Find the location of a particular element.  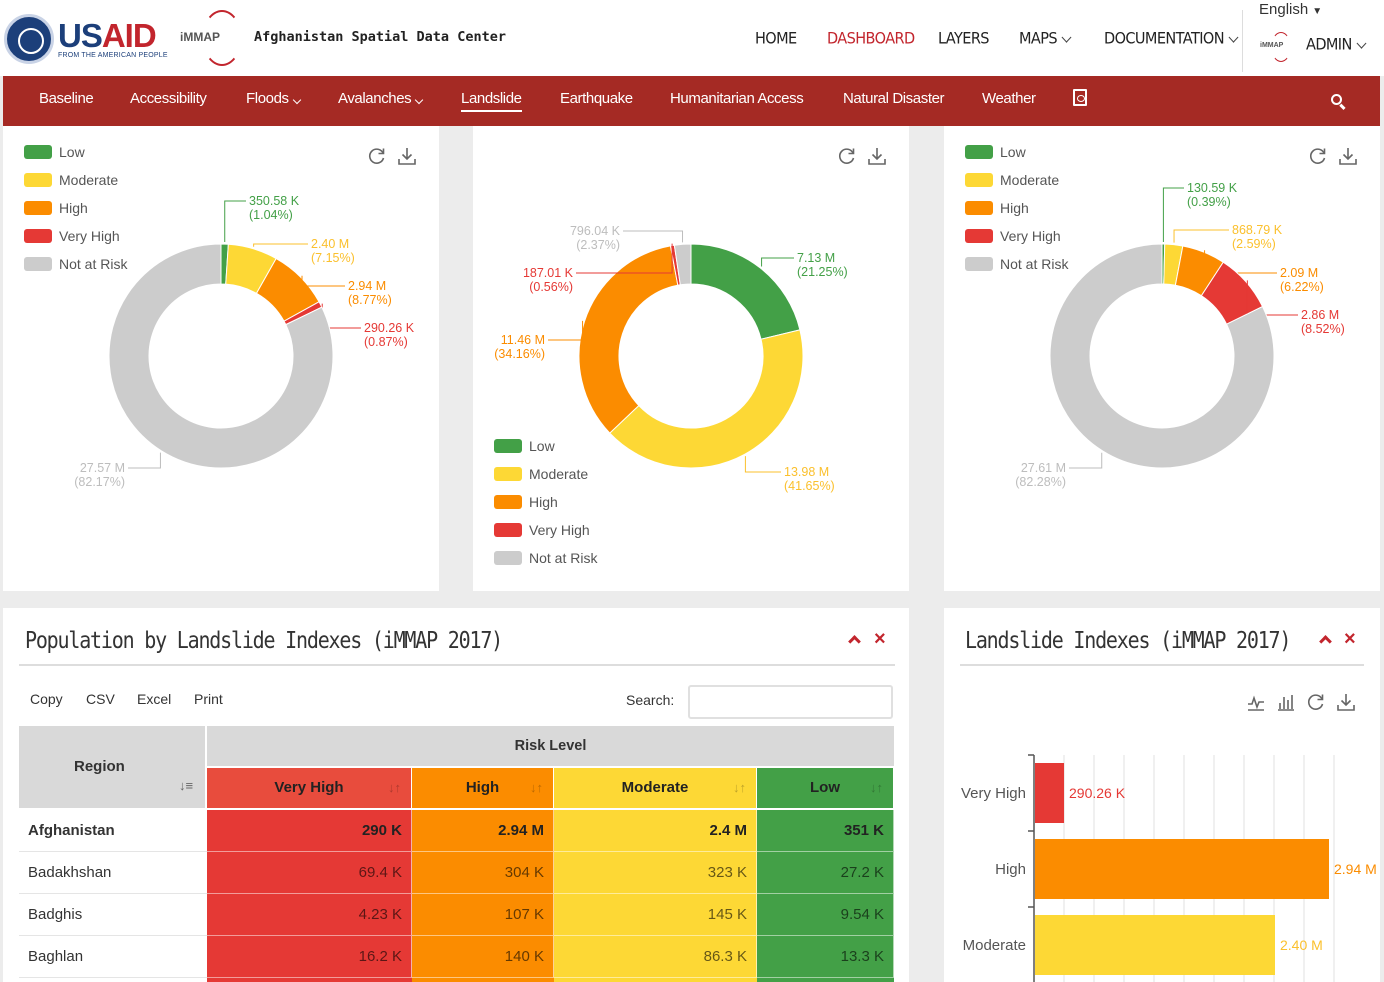

column-header: Low ↓↑ is located at coordinates (825, 788).